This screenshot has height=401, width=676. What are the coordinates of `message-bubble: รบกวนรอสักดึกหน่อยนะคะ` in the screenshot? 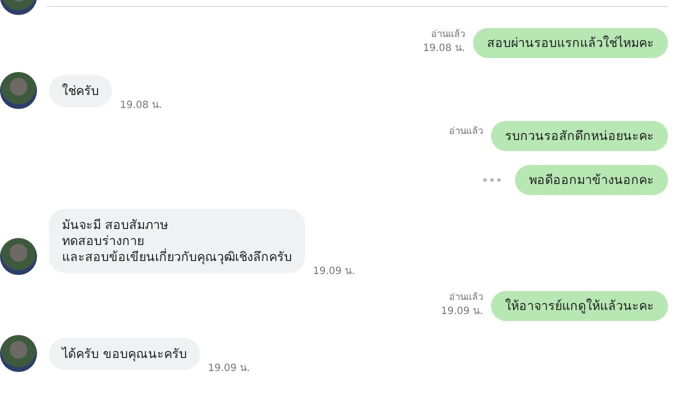 It's located at (579, 136).